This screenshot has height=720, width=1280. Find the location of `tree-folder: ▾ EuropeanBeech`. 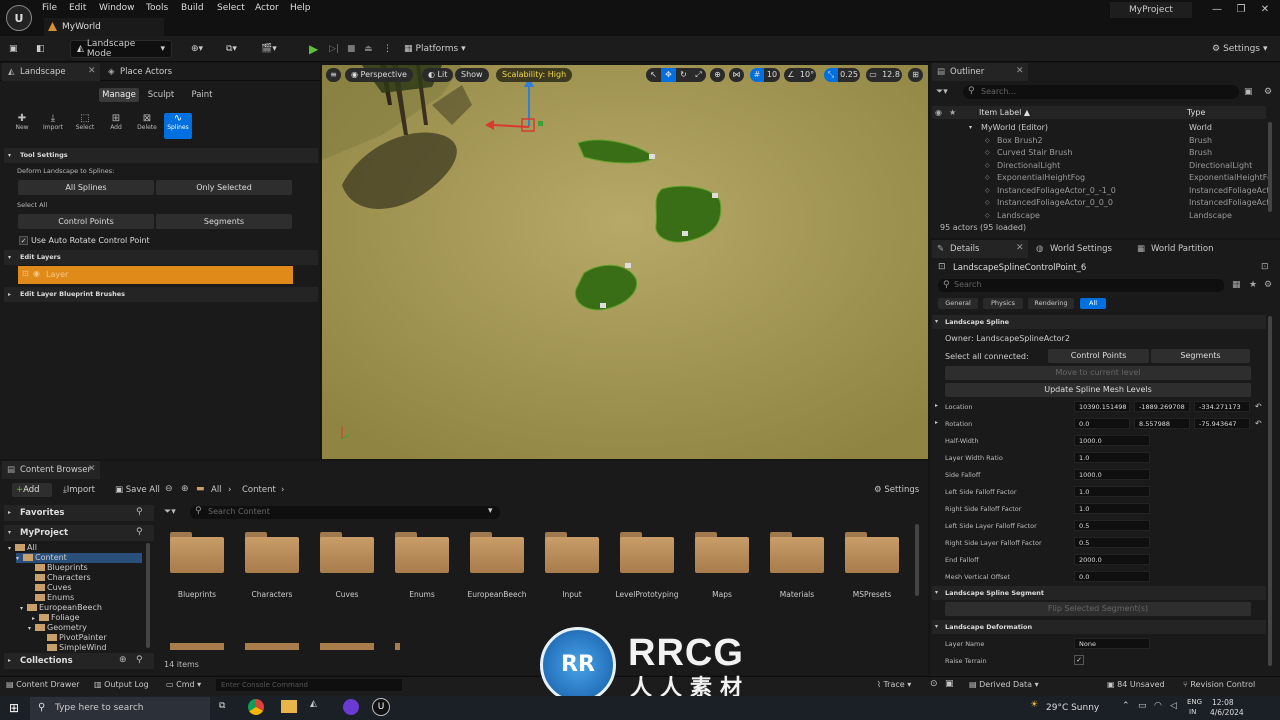

tree-folder: ▾ EuropeanBeech is located at coordinates (81, 608).